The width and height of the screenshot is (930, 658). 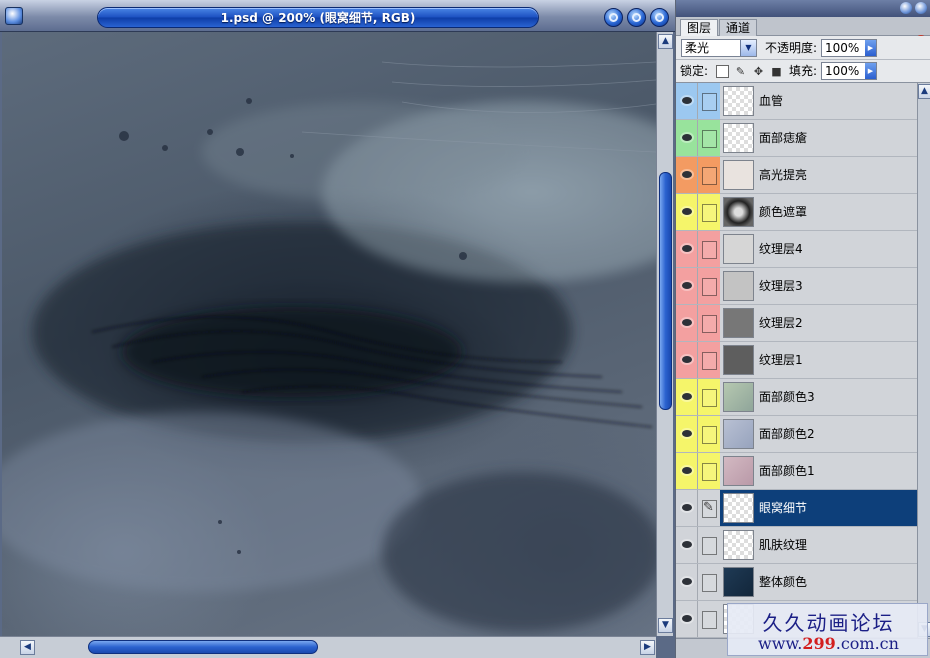 What do you see at coordinates (781, 249) in the screenshot?
I see `layer-name: 纹理层4` at bounding box center [781, 249].